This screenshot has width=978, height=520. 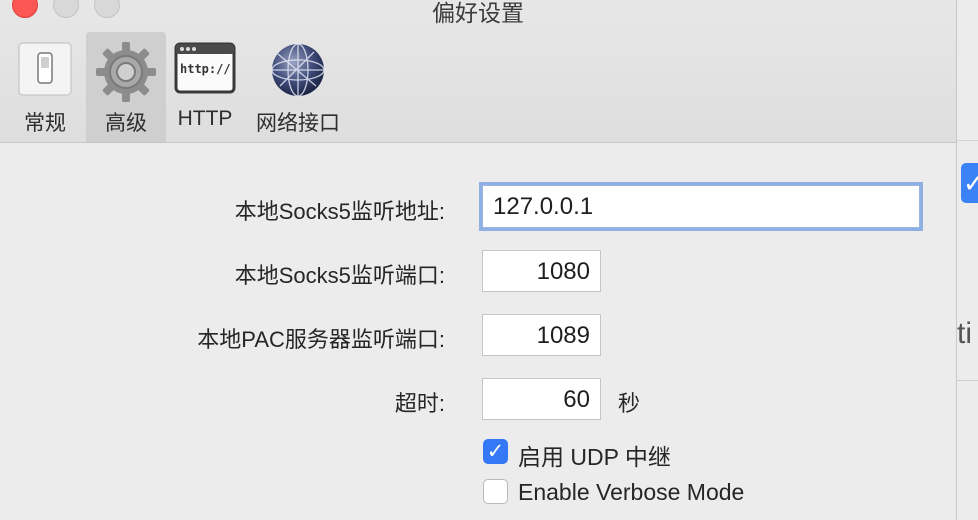 What do you see at coordinates (298, 123) in the screenshot?
I see `tab-label: 网络接口` at bounding box center [298, 123].